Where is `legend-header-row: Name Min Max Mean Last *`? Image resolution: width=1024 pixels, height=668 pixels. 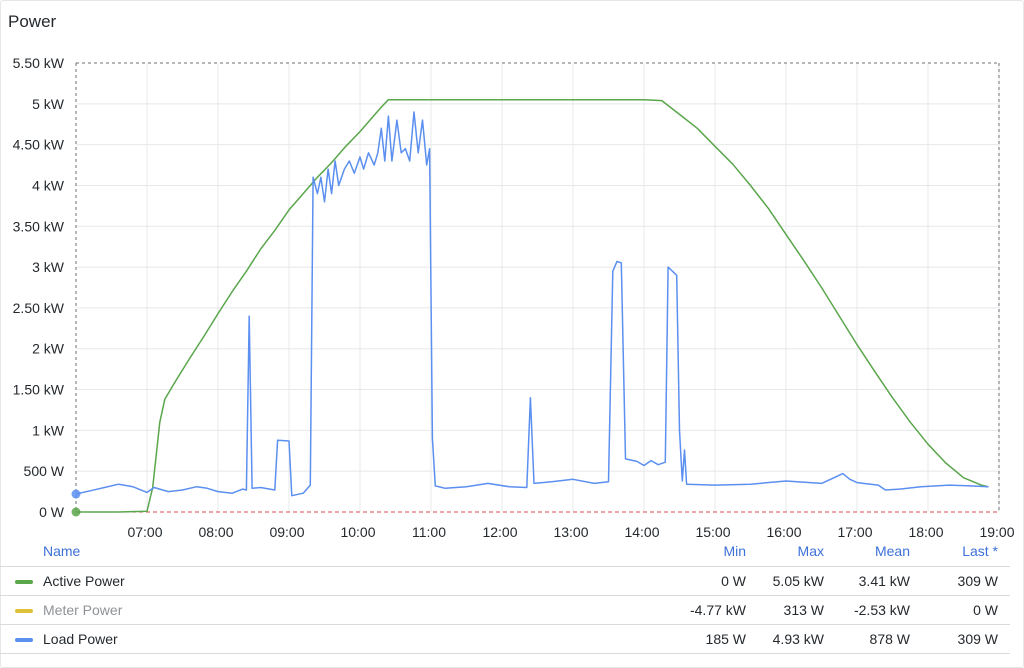
legend-header-row: Name Min Max Mean Last * is located at coordinates (505, 552).